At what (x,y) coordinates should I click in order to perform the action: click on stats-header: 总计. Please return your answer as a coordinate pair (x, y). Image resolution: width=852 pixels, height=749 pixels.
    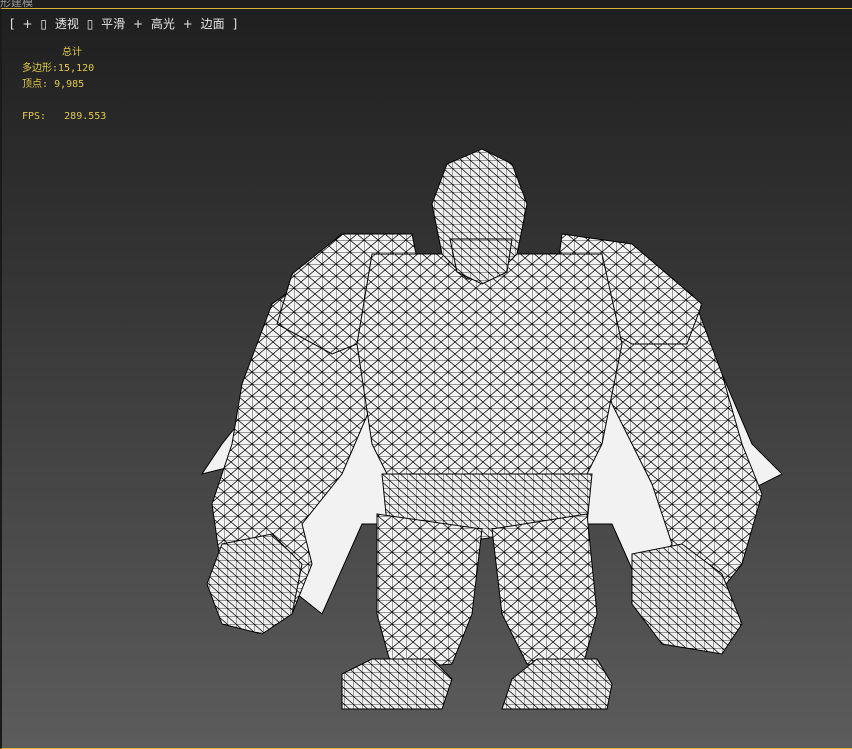
    Looking at the image, I should click on (72, 52).